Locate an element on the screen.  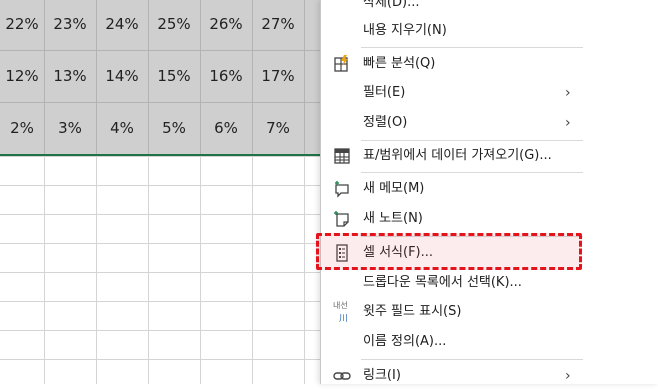
cell: 22% is located at coordinates (22, 24).